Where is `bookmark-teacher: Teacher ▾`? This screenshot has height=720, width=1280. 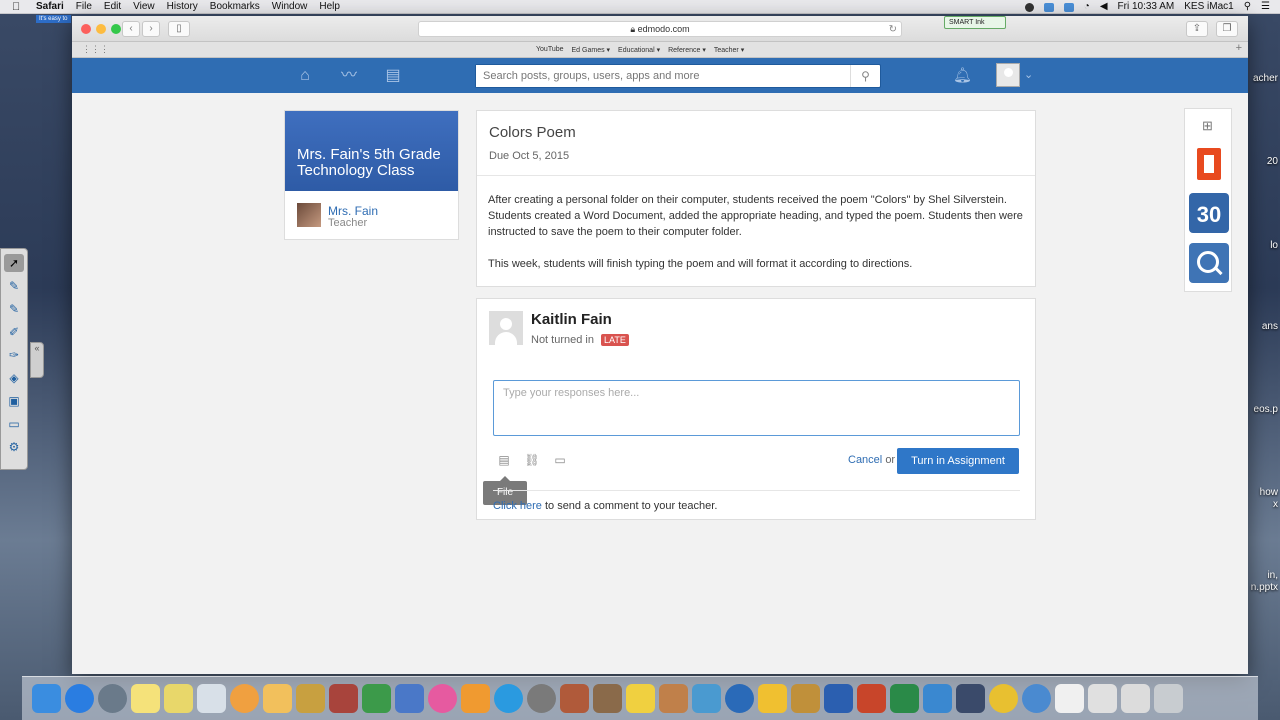 bookmark-teacher: Teacher ▾ is located at coordinates (729, 50).